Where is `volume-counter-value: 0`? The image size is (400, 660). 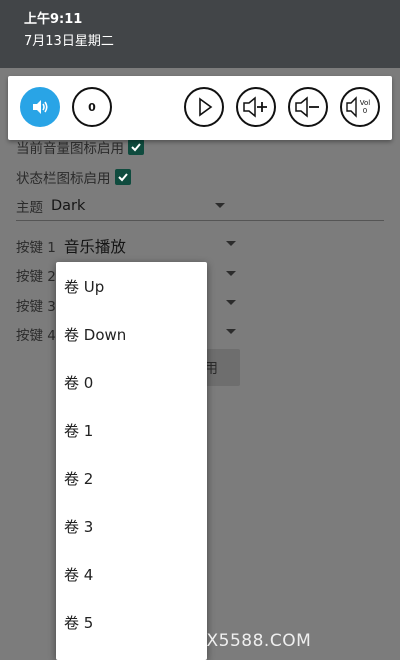 volume-counter-value: 0 is located at coordinates (92, 107).